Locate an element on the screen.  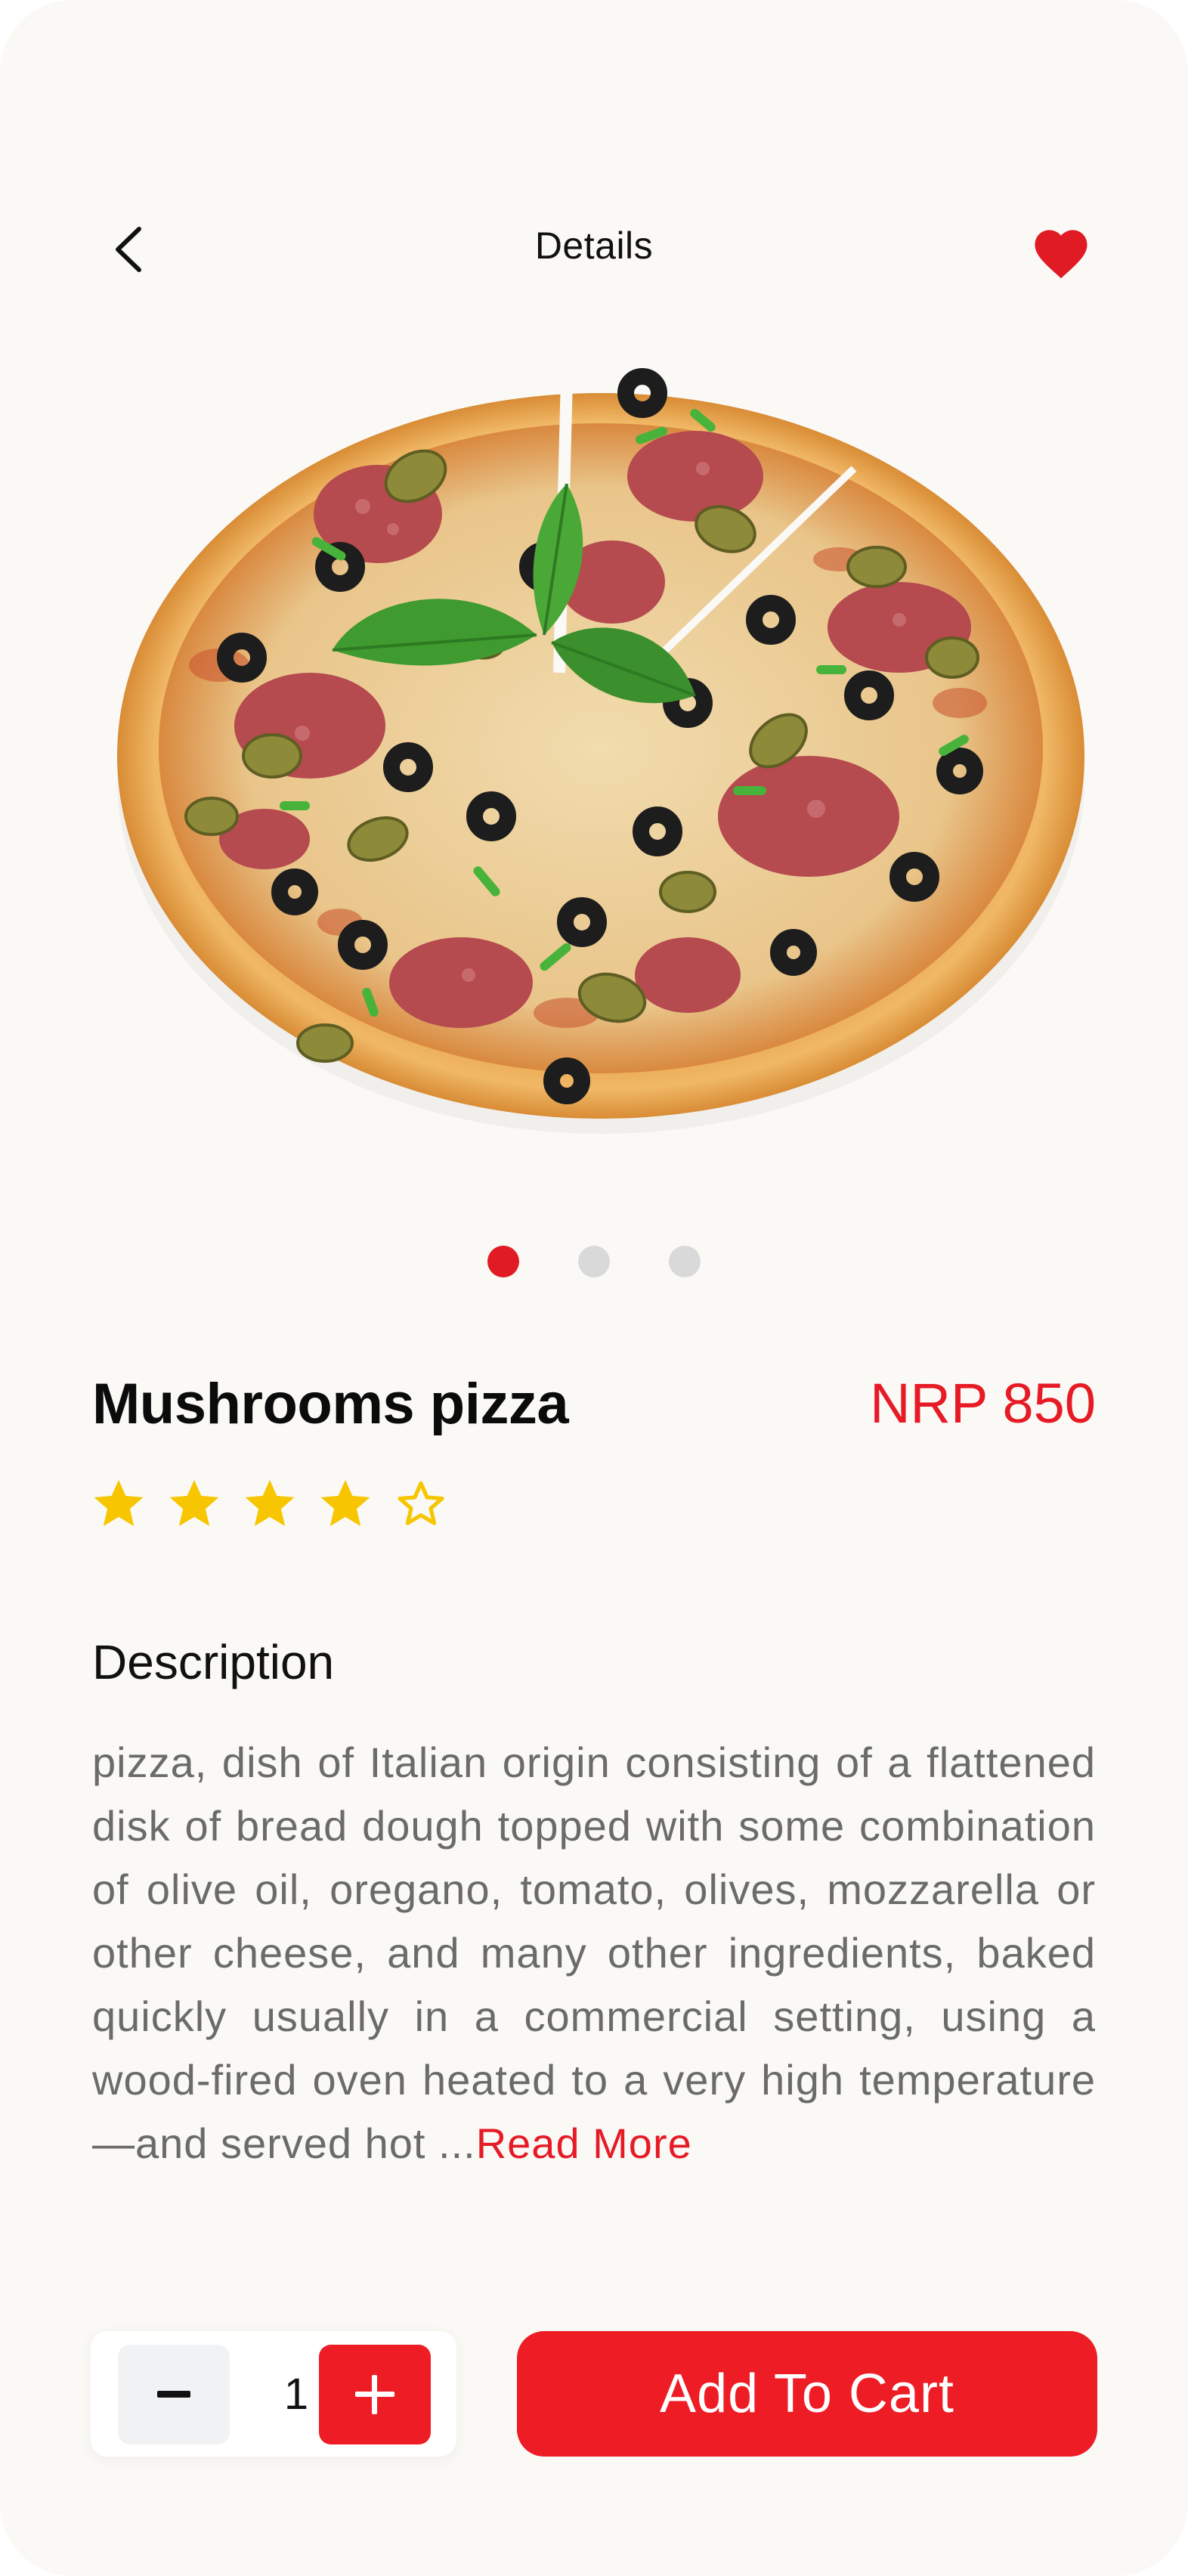
increase-quantity-button is located at coordinates (375, 2394).